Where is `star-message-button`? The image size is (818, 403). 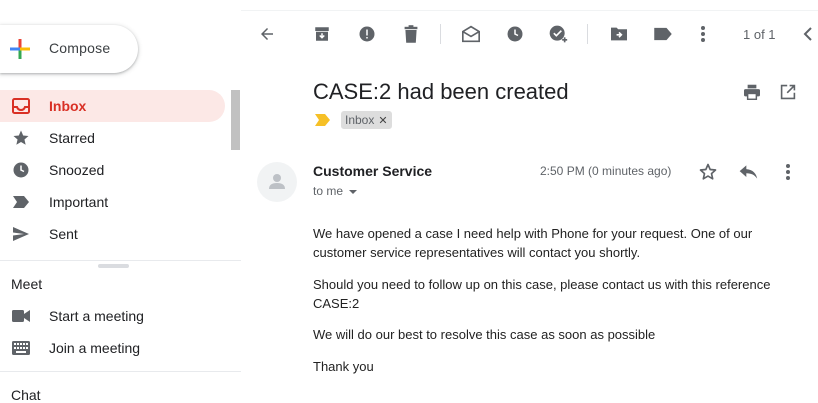 star-message-button is located at coordinates (708, 172).